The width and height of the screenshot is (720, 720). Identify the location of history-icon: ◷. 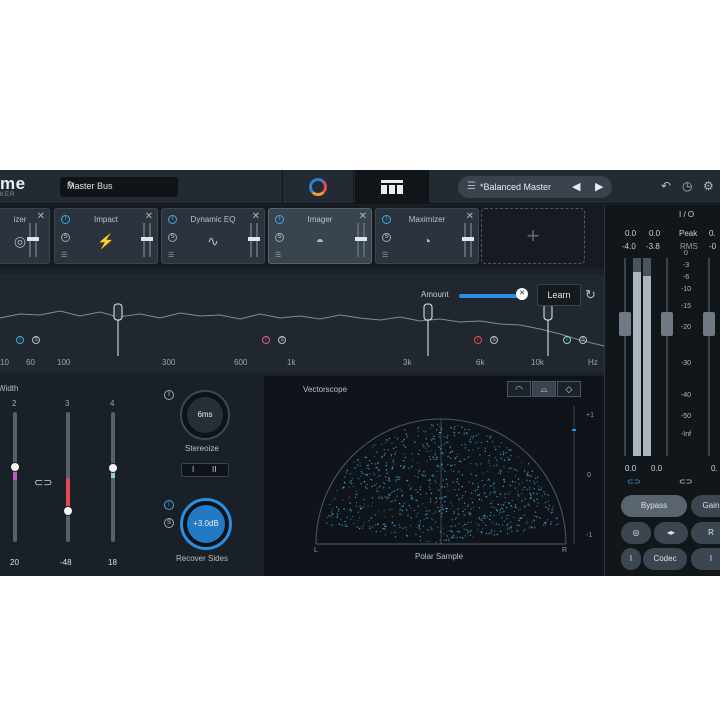
(687, 186).